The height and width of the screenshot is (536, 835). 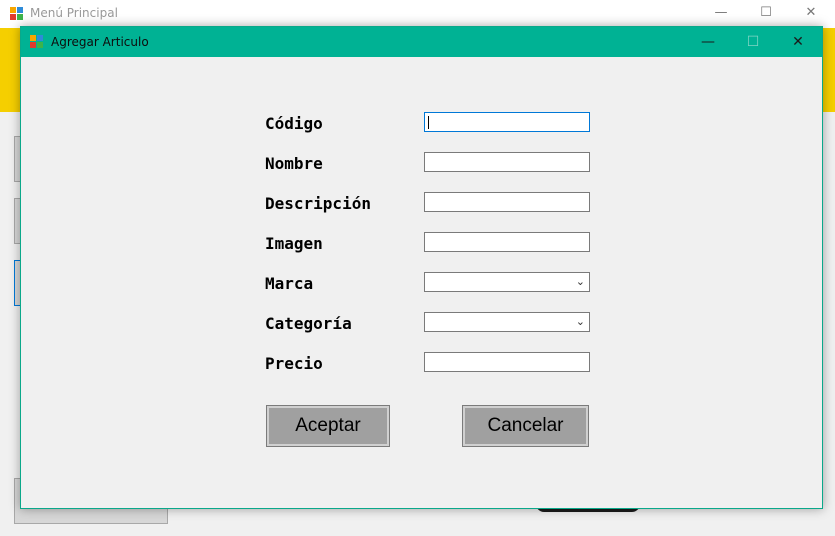 What do you see at coordinates (100, 42) in the screenshot?
I see `dialog-title: Agregar Articulo` at bounding box center [100, 42].